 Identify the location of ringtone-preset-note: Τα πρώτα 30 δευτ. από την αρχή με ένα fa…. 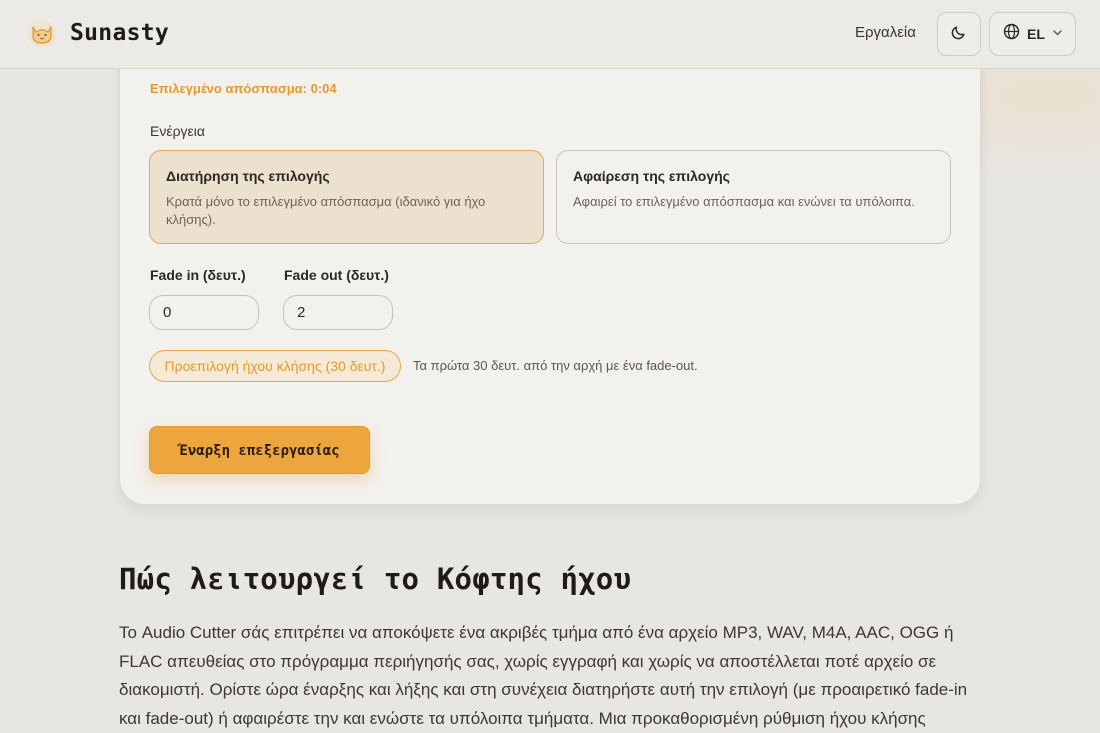
(555, 365).